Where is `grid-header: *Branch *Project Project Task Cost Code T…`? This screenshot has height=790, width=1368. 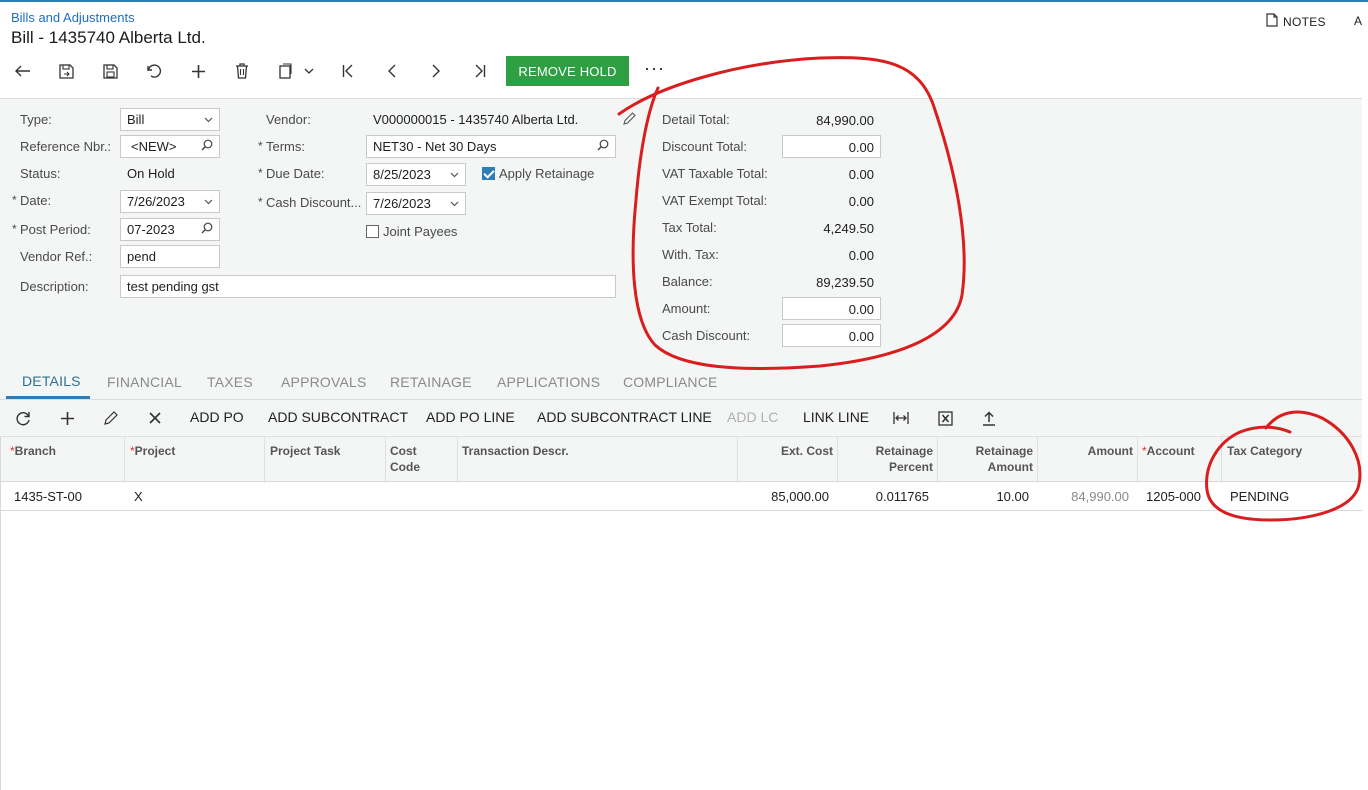 grid-header: *Branch *Project Project Task Cost Code T… is located at coordinates (681, 459).